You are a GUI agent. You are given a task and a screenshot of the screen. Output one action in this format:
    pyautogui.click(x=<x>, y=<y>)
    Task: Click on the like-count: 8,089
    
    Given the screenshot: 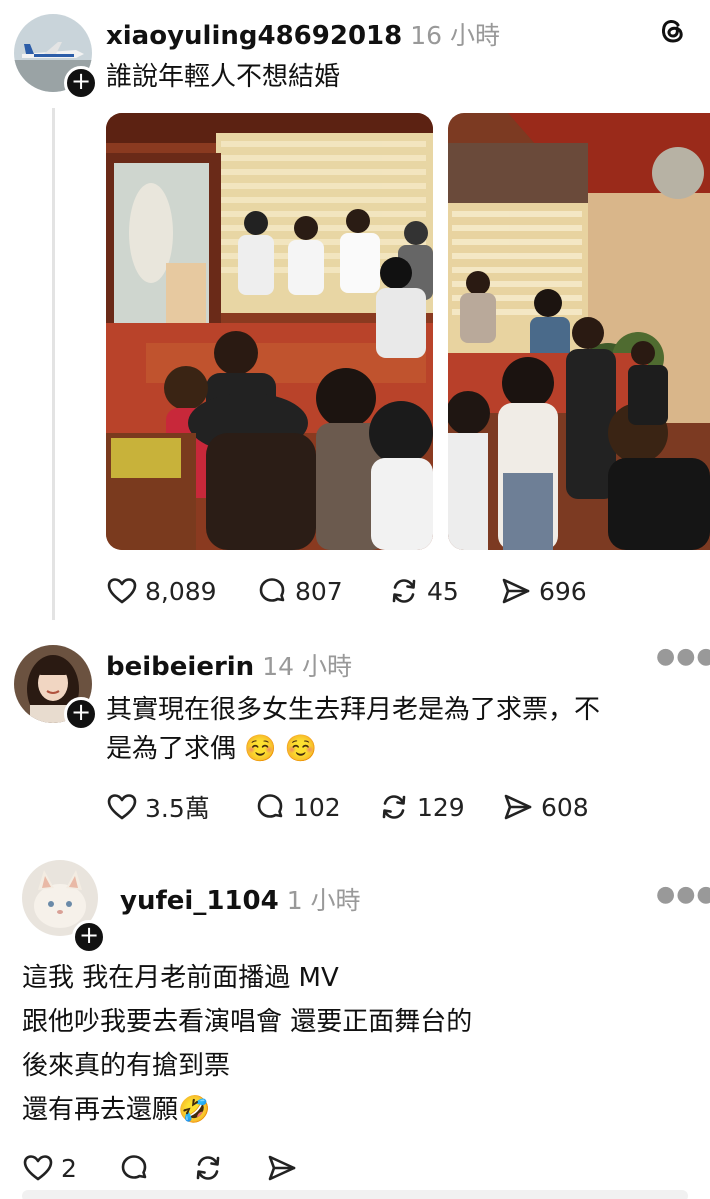 What is the action you would take?
    pyautogui.click(x=181, y=591)
    